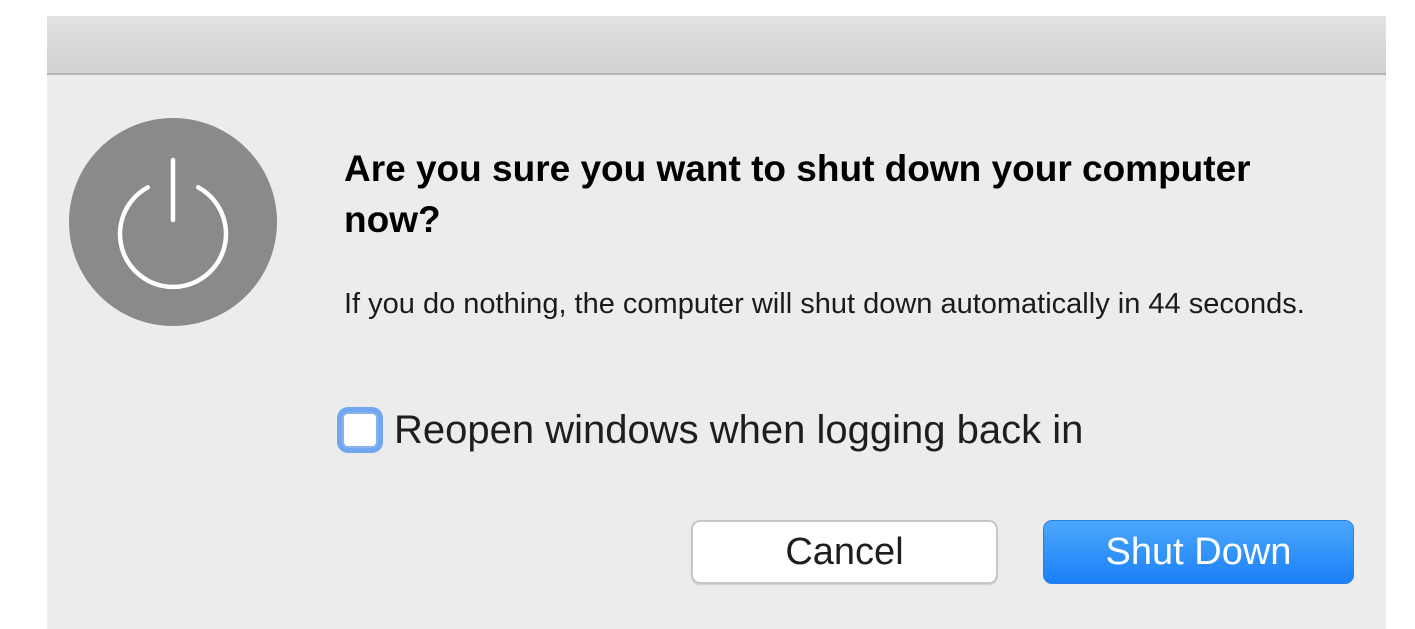 This screenshot has height=629, width=1415. I want to click on shut-down-button: Shut Down, so click(1198, 552).